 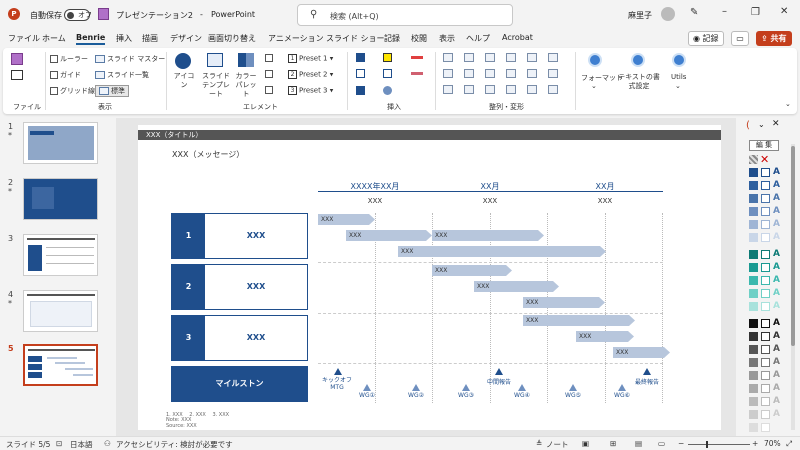 What do you see at coordinates (310, 90) in the screenshot?
I see `preset-3-button: 3 Preset 3 ▾` at bounding box center [310, 90].